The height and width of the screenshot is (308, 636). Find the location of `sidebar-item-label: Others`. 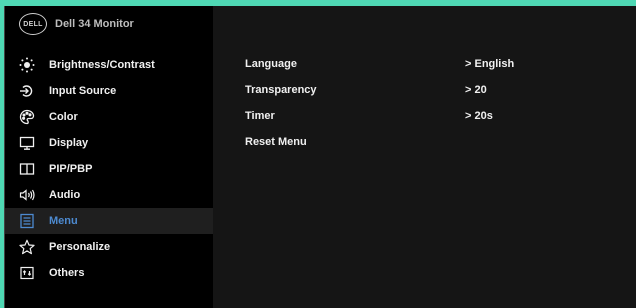

sidebar-item-label: Others is located at coordinates (67, 273).